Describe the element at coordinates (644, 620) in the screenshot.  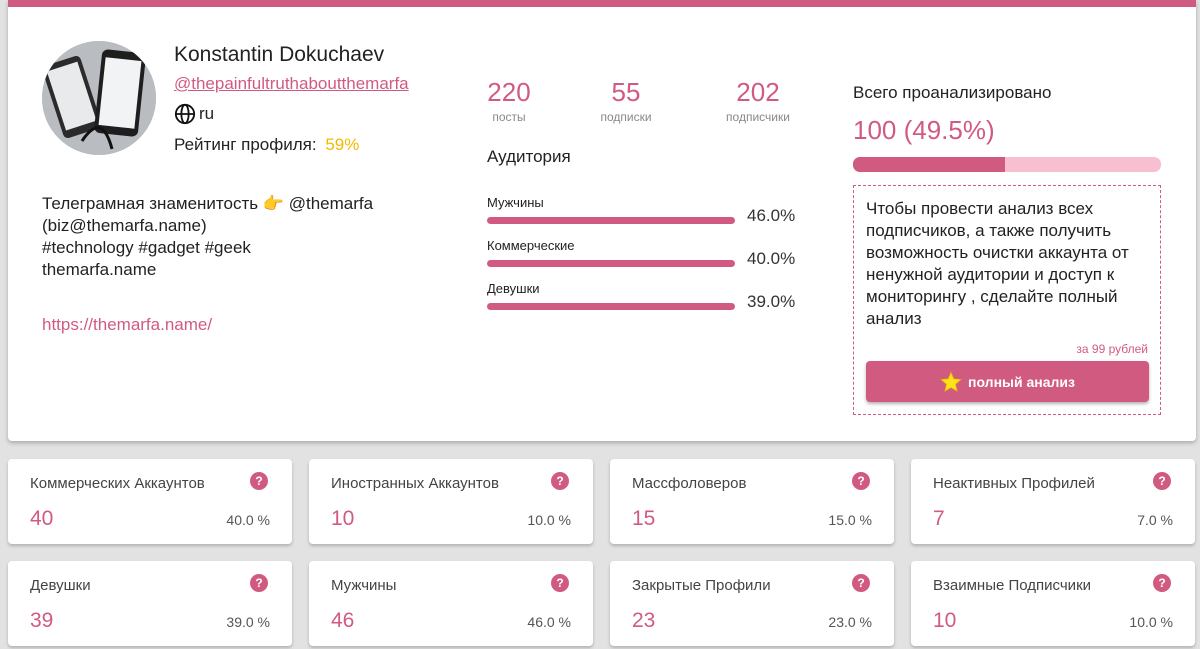
I see `tile-value: 23` at that location.